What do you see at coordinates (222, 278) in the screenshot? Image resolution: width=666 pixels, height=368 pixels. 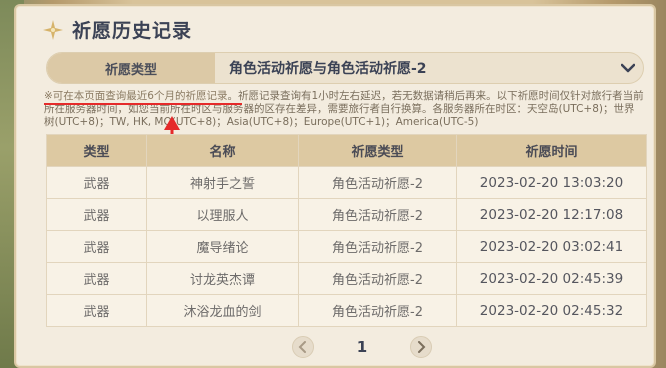 I see `cell-name: 讨龙英杰谭` at bounding box center [222, 278].